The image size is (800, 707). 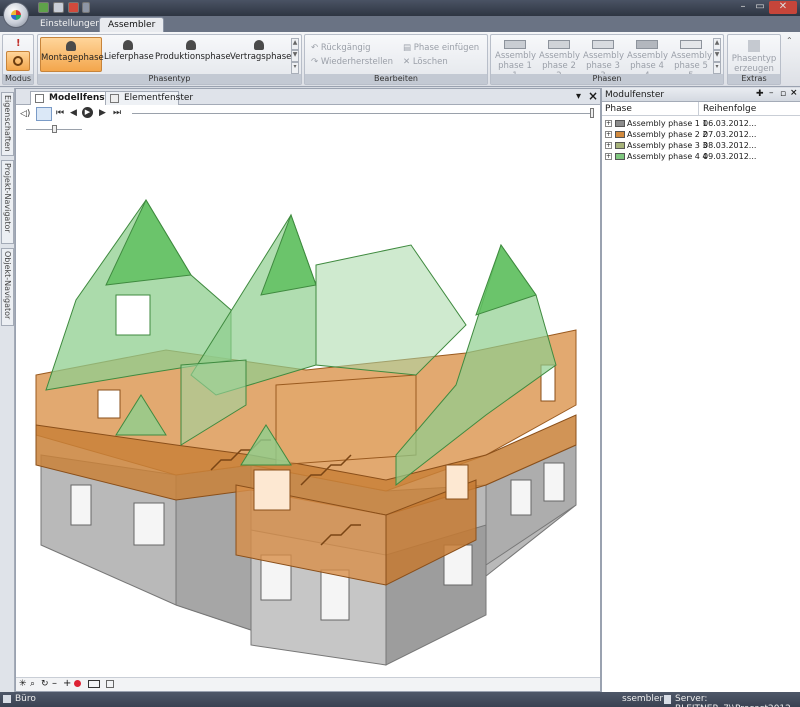 What do you see at coordinates (357, 62) in the screenshot?
I see `redo-label: Wiederherstellen` at bounding box center [357, 62].